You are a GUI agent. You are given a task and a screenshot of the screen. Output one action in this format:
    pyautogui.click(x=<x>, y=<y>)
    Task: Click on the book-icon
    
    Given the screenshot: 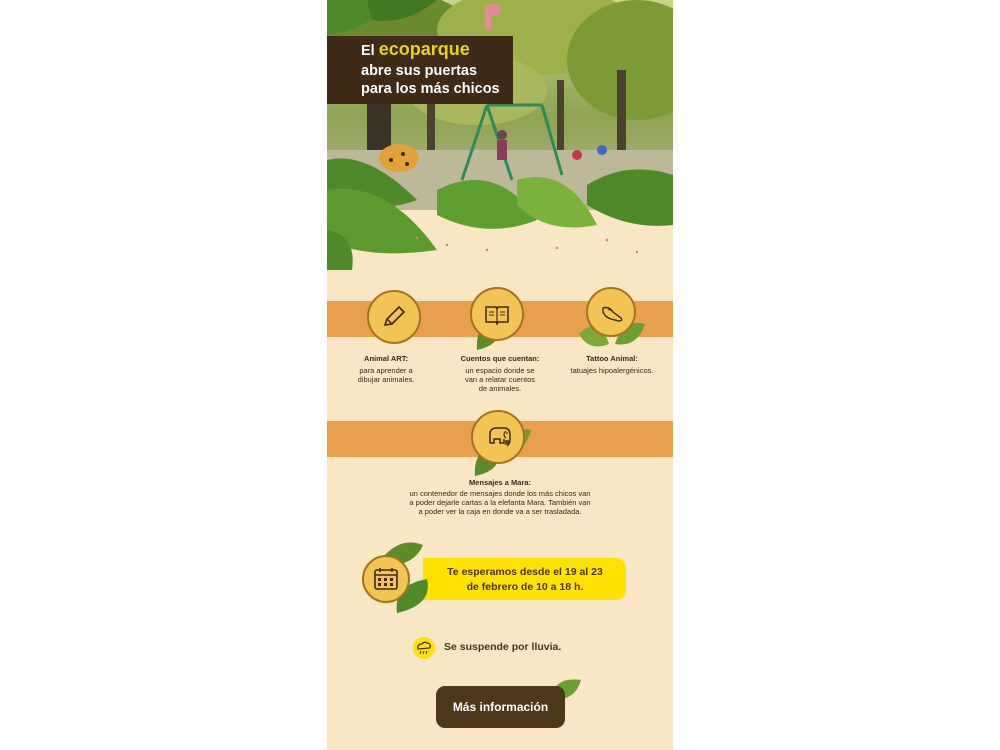 What is the action you would take?
    pyautogui.click(x=497, y=316)
    